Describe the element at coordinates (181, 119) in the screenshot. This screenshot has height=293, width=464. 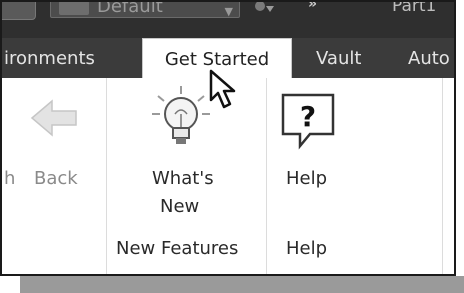
I see `lightbulb-icon` at that location.